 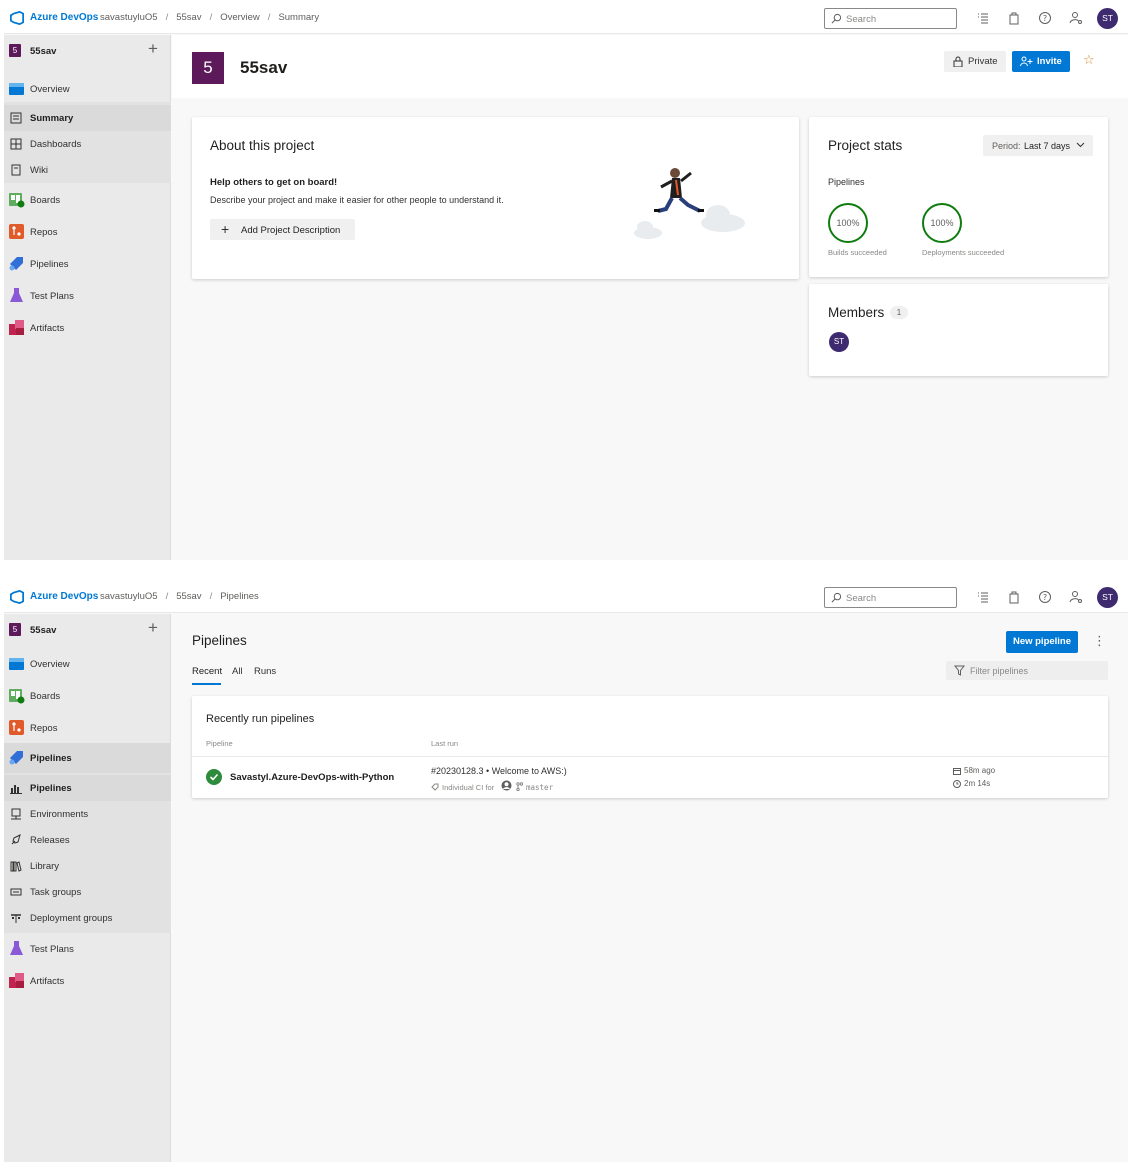 What do you see at coordinates (207, 671) in the screenshot?
I see `tab-recent: Recent` at bounding box center [207, 671].